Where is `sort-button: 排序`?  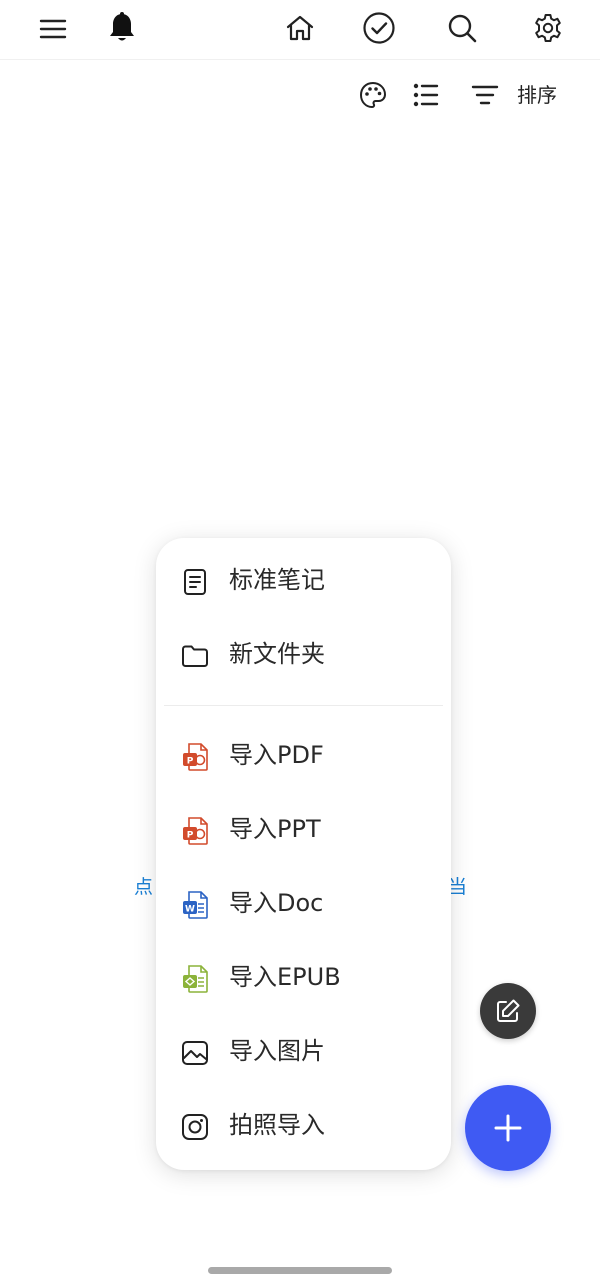 sort-button: 排序 is located at coordinates (537, 95).